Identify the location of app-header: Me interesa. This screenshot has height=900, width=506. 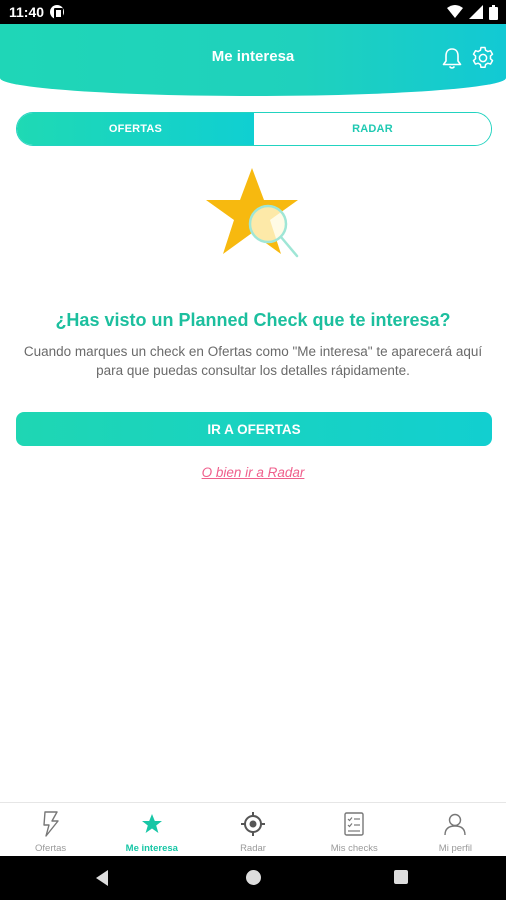
(253, 60).